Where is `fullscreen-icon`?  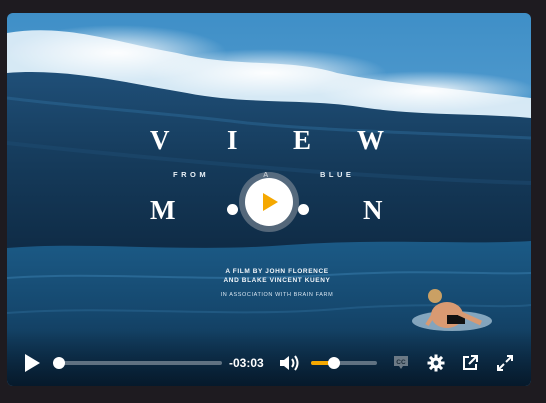 fullscreen-icon is located at coordinates (505, 363).